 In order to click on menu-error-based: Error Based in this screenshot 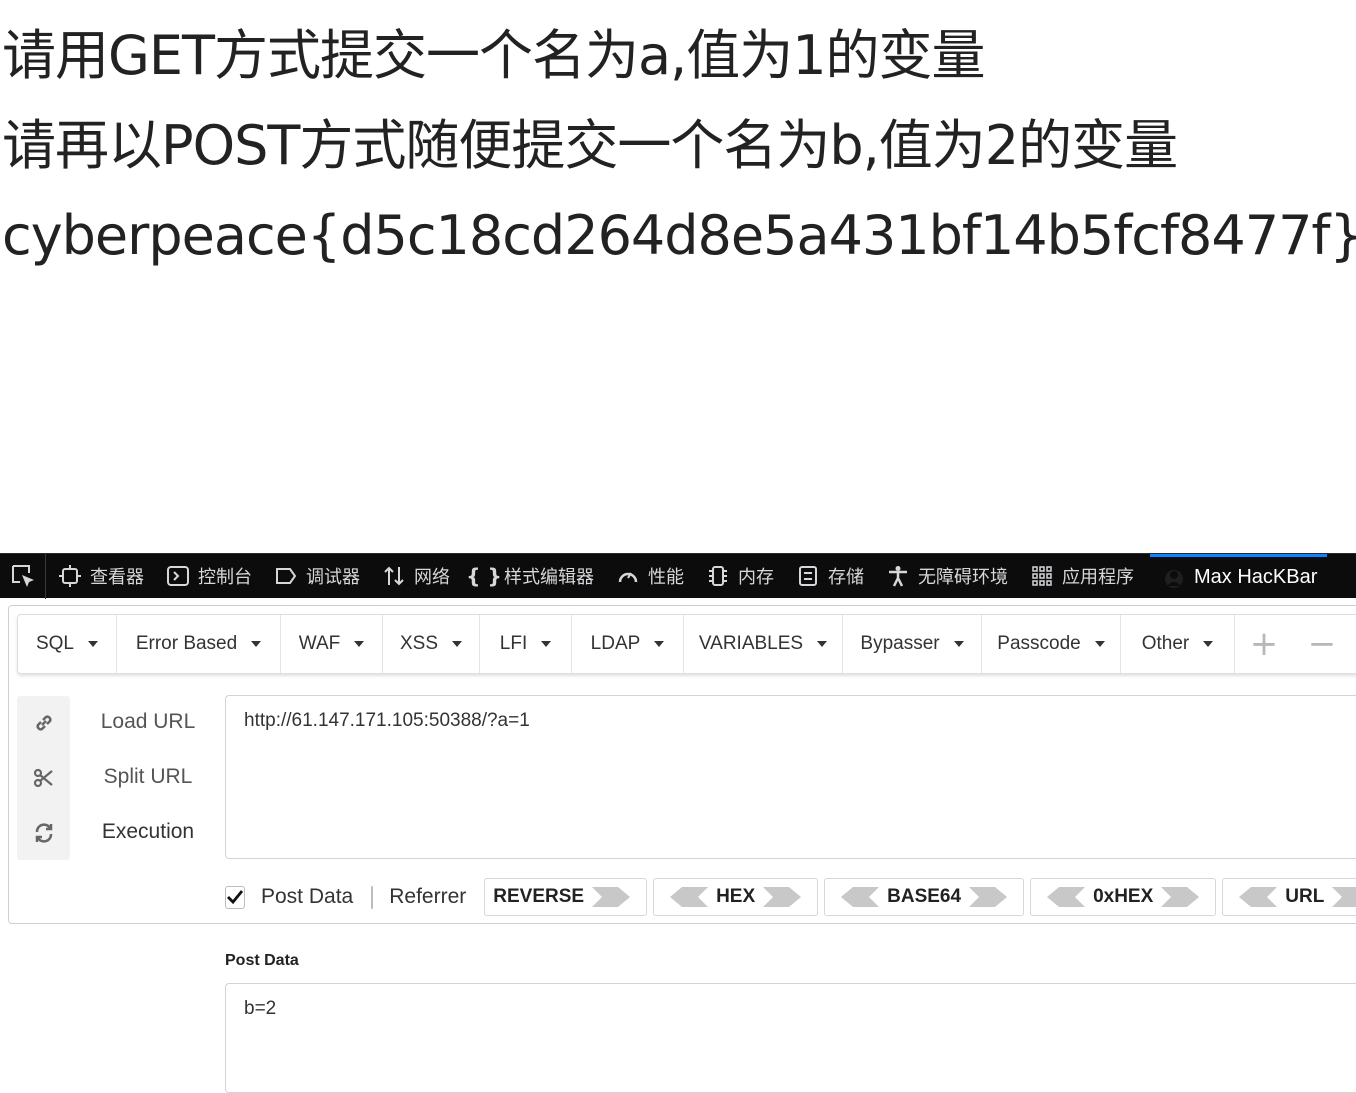, I will do `click(199, 644)`.